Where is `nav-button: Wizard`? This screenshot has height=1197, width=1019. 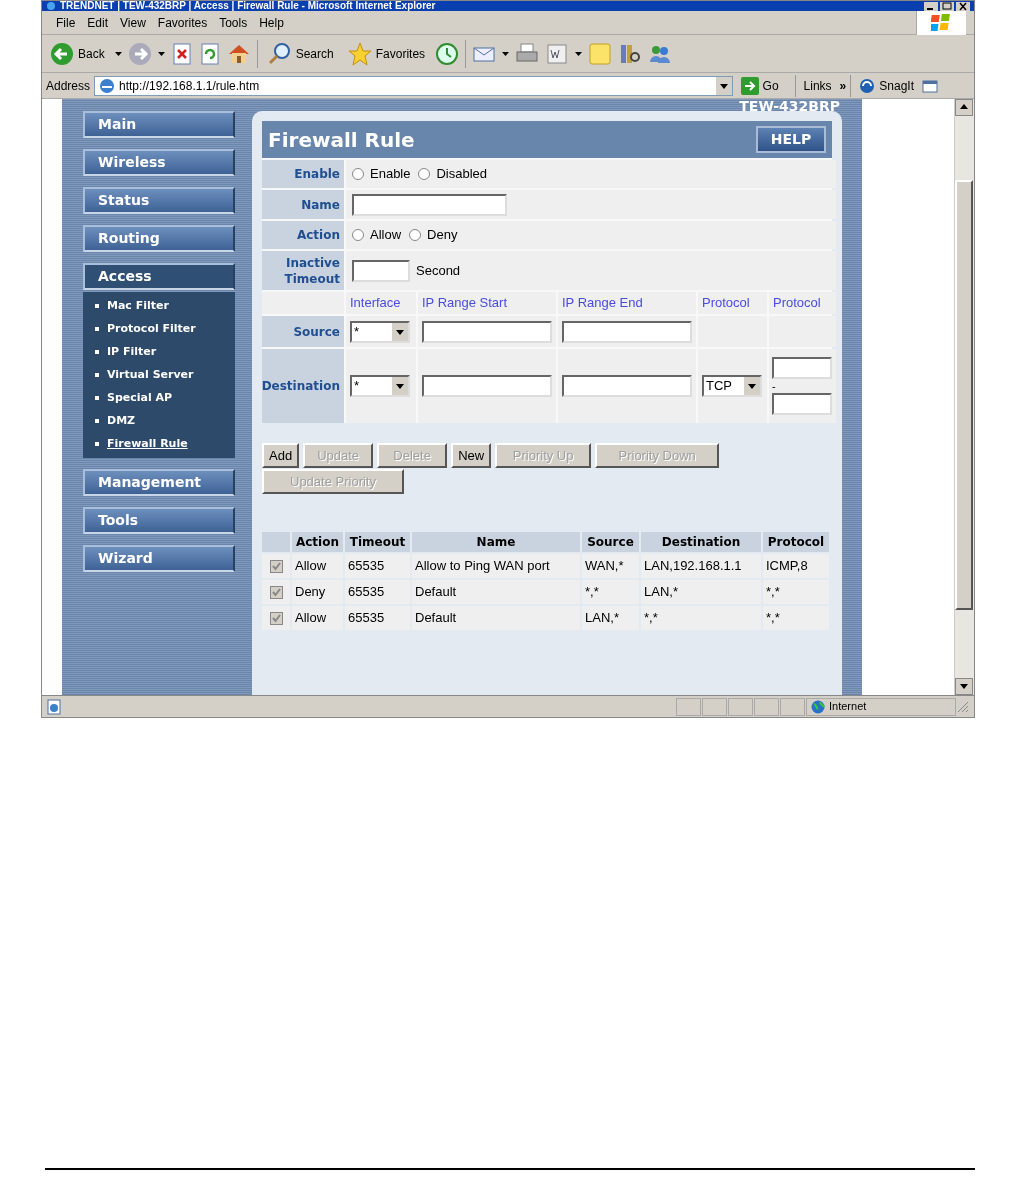
nav-button: Wizard is located at coordinates (159, 558).